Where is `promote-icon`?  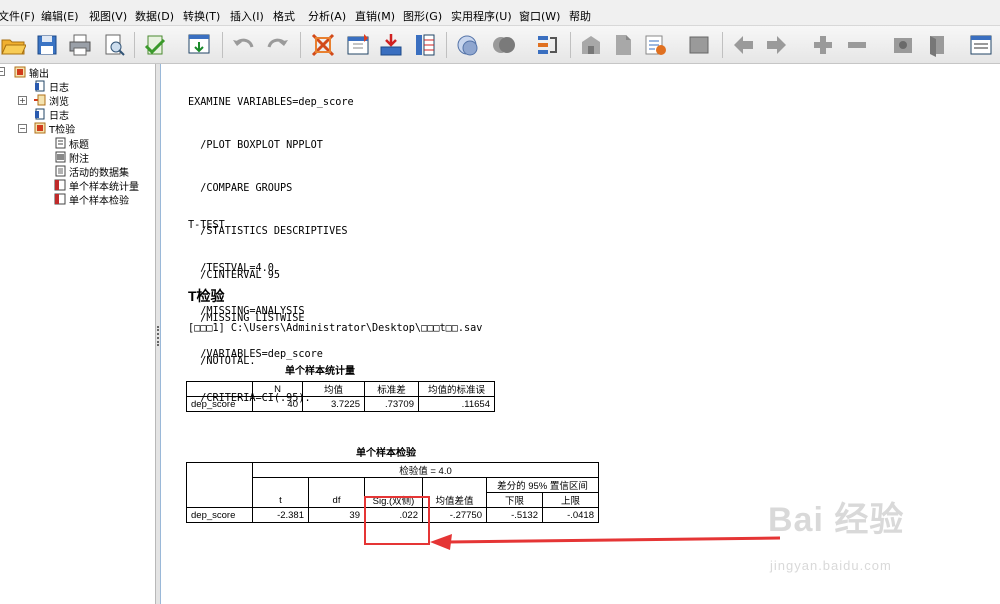 promote-icon is located at coordinates (743, 45).